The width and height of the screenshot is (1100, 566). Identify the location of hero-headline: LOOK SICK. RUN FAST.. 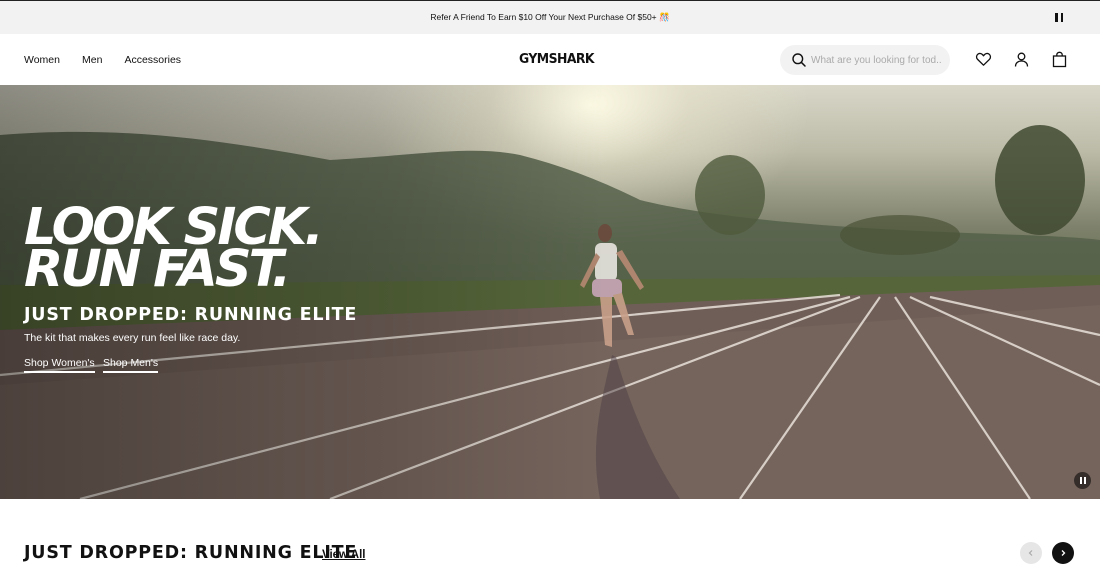
(174, 250).